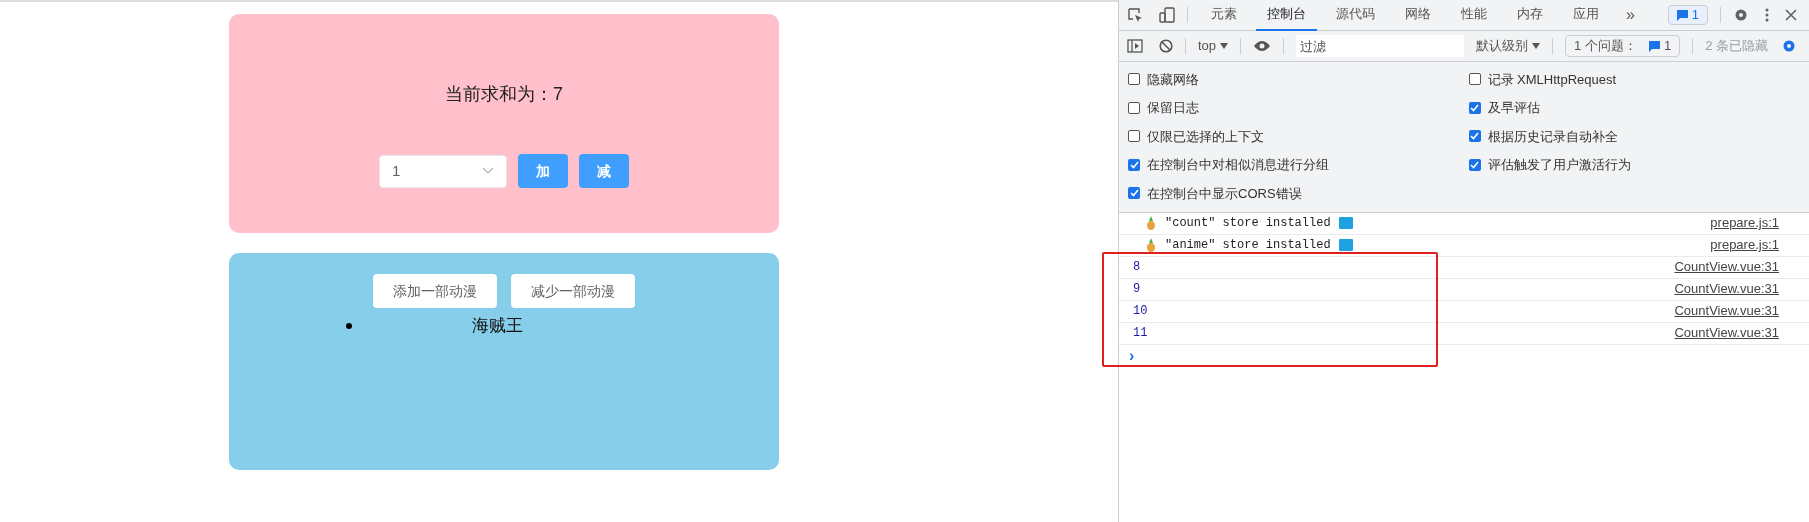  Describe the element at coordinates (1135, 46) in the screenshot. I see `sidebar-icon` at that location.